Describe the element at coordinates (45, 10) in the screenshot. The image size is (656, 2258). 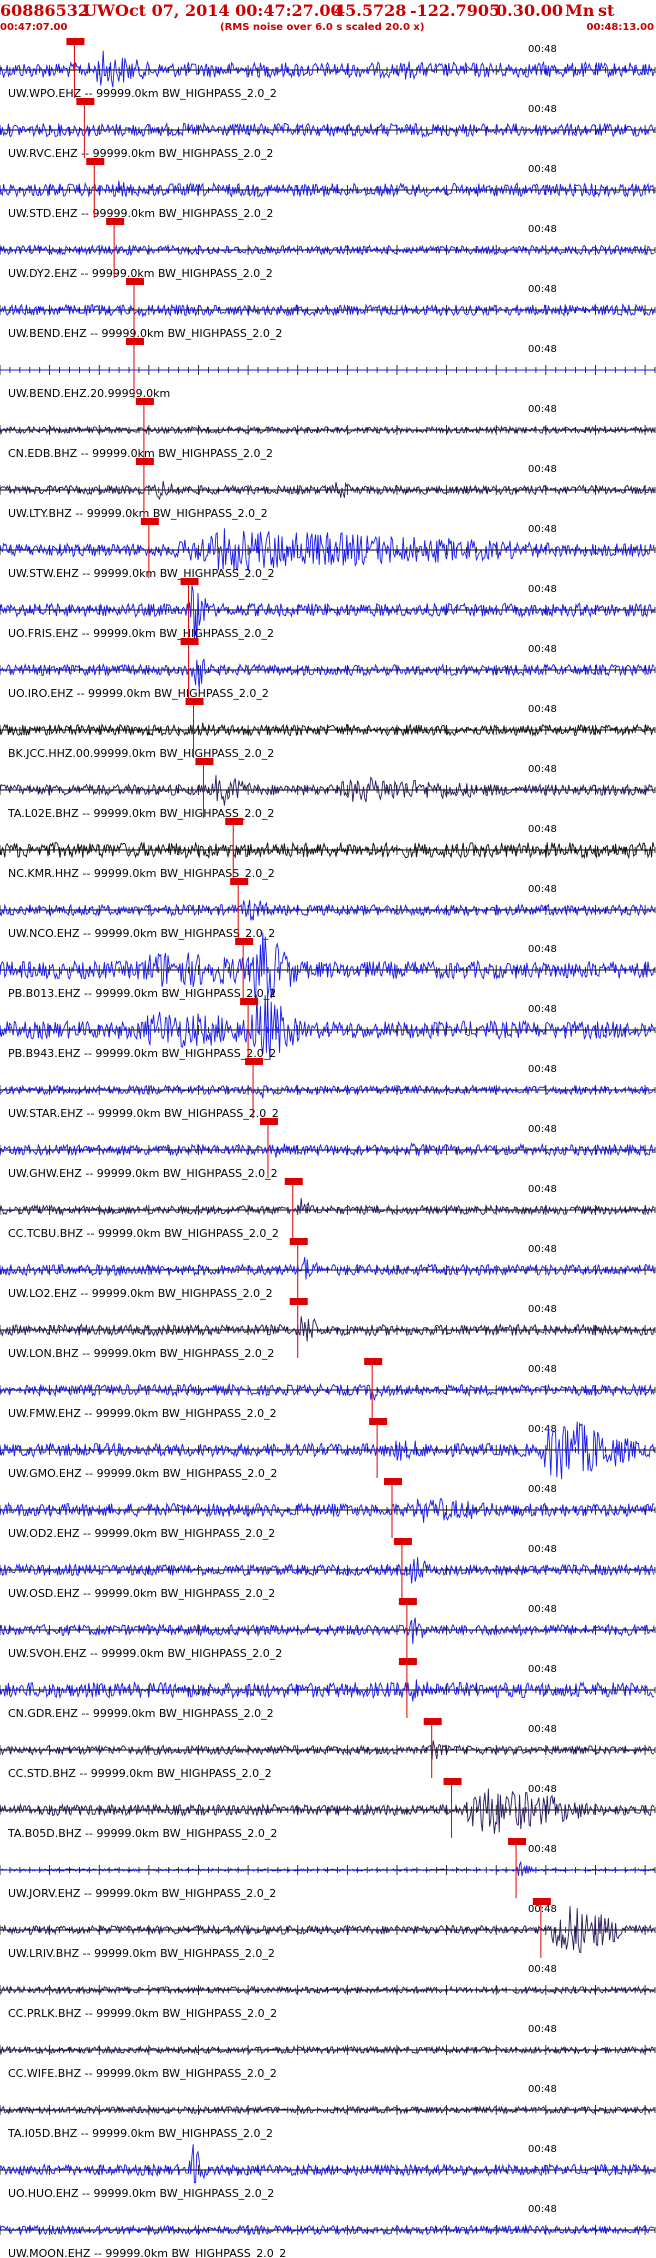
I see `event-id: 60886532` at that location.